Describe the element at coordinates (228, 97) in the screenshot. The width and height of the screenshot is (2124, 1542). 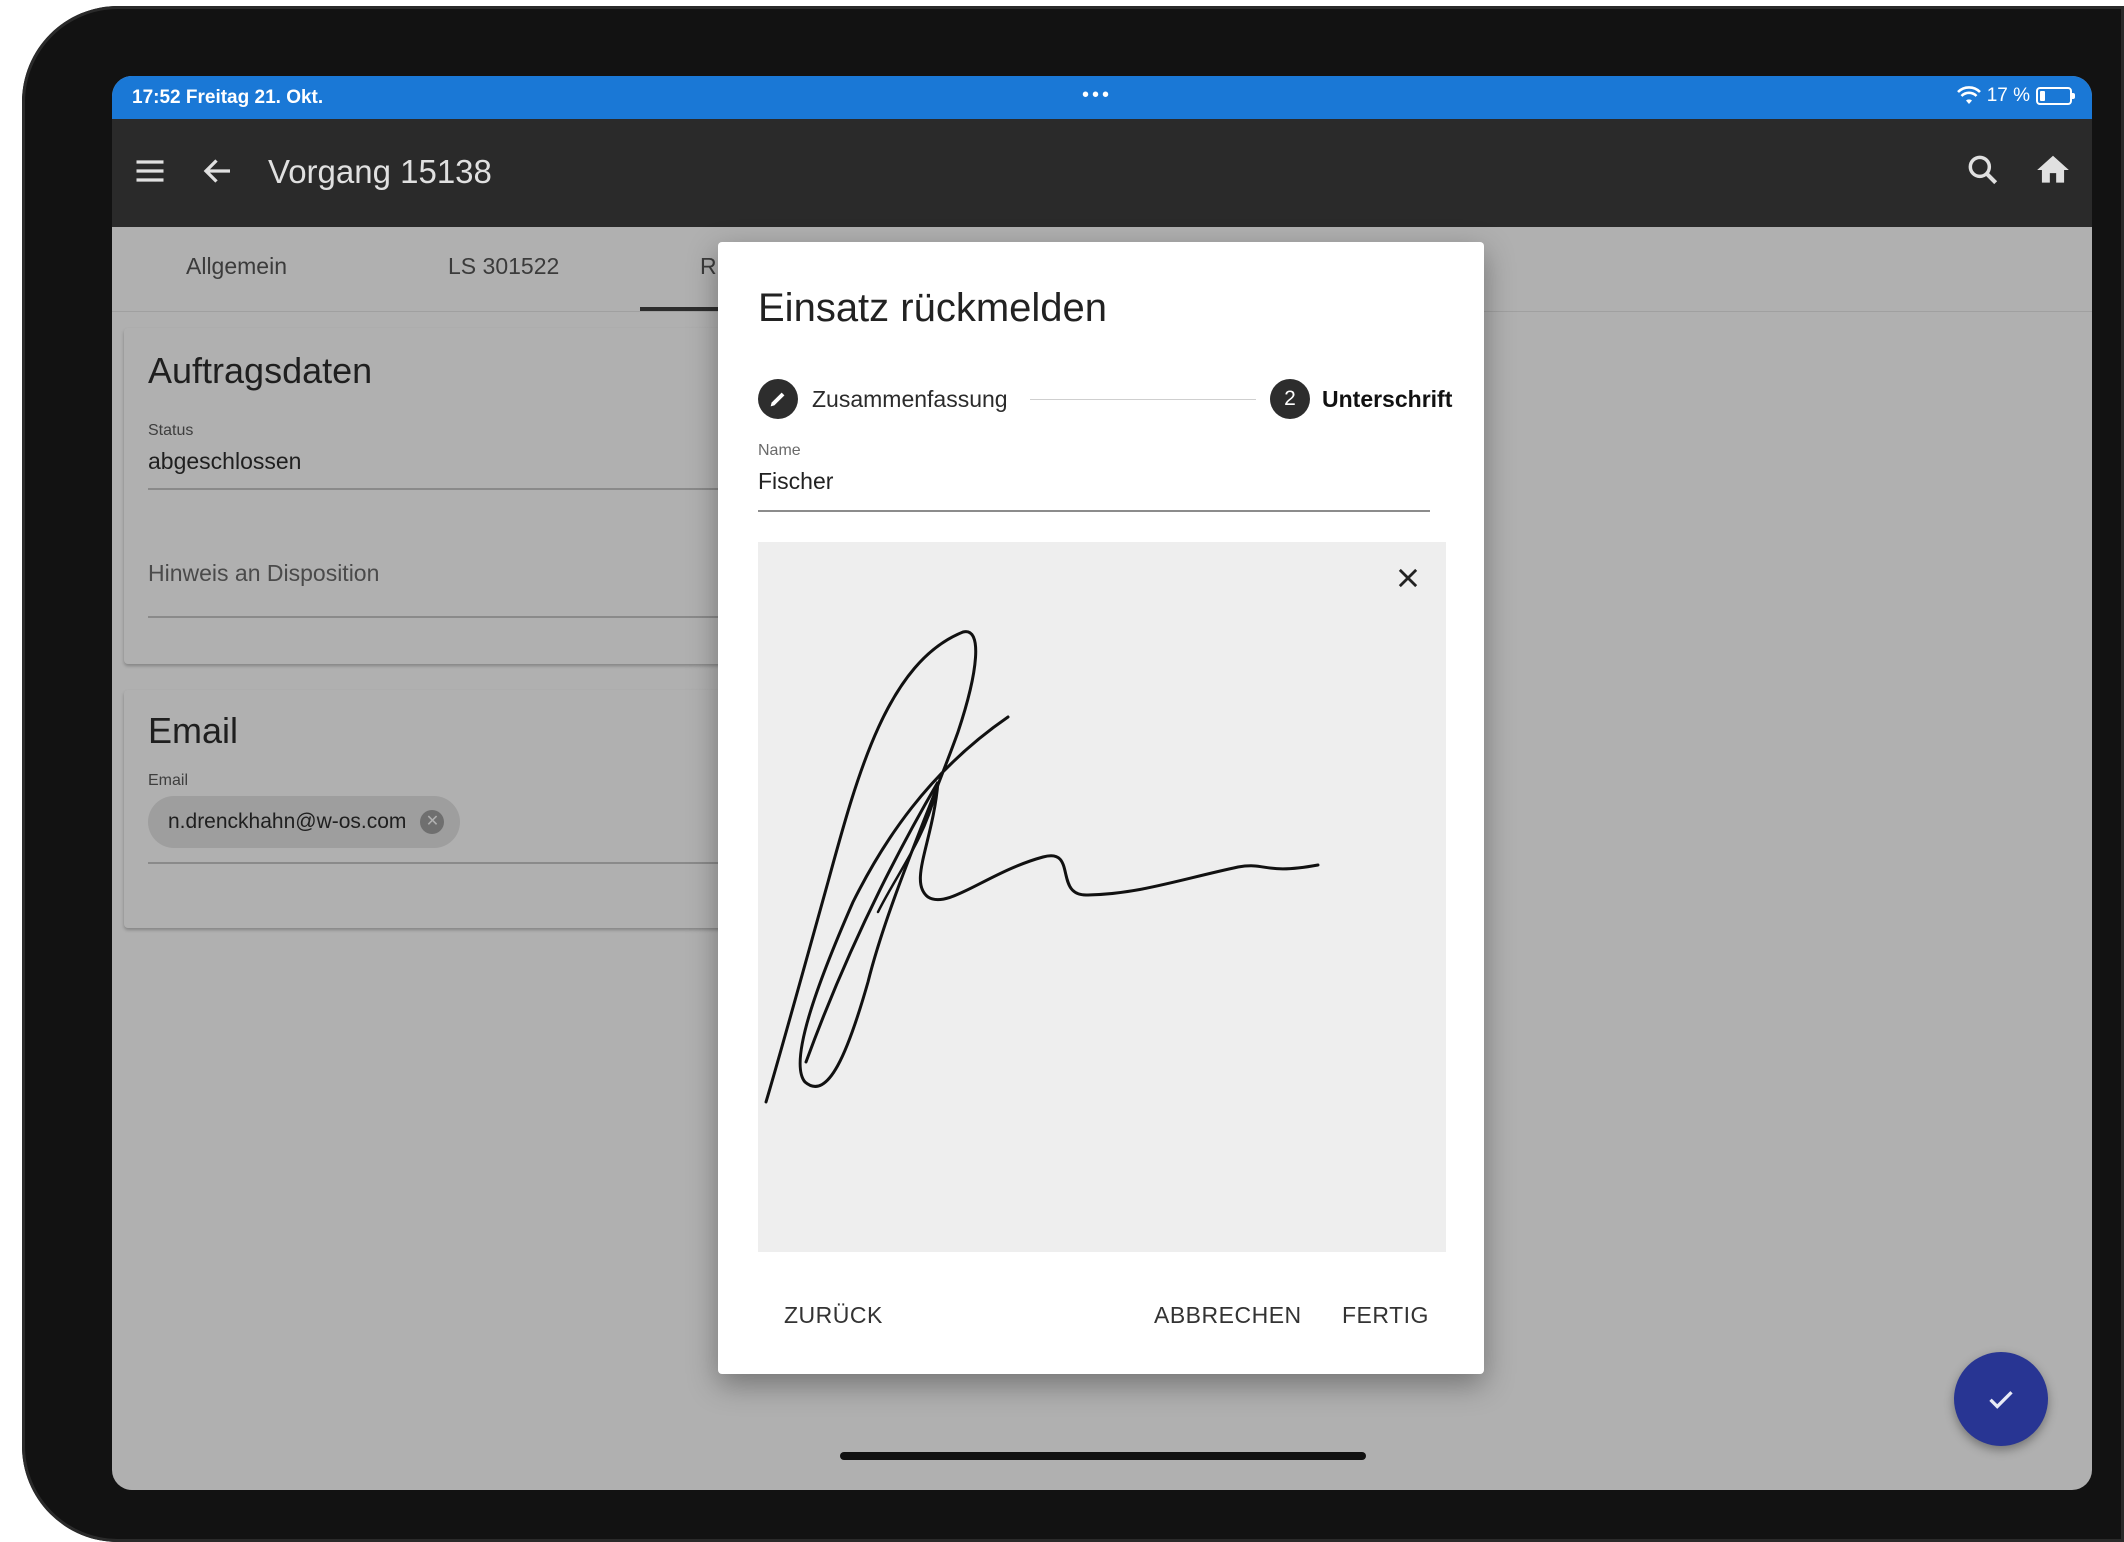
I see `status-time-date: 17:52 Freitag 21. Okt.` at that location.